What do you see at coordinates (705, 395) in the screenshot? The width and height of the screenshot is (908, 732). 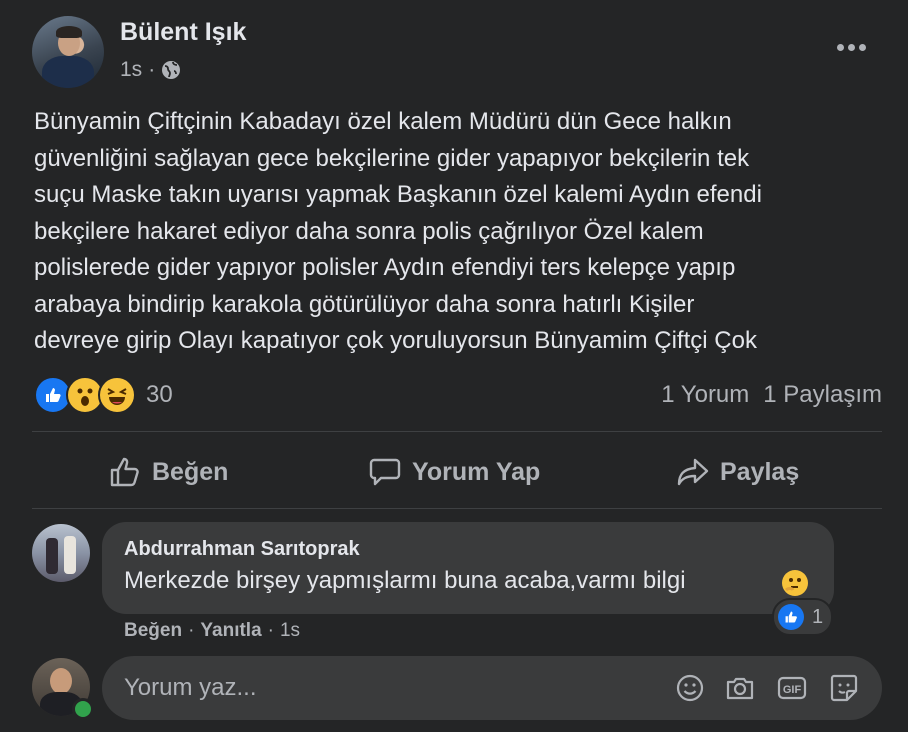 I see `comments-count: 1 Yorum` at bounding box center [705, 395].